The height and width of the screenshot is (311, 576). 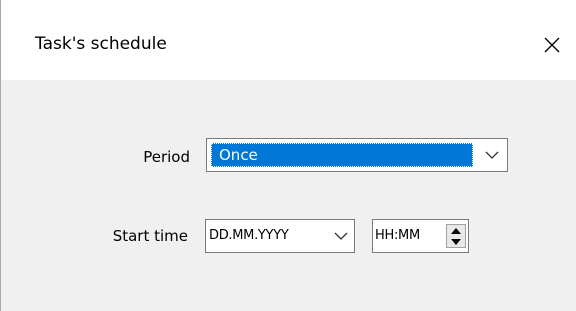 I want to click on period-value: Once, so click(x=238, y=155).